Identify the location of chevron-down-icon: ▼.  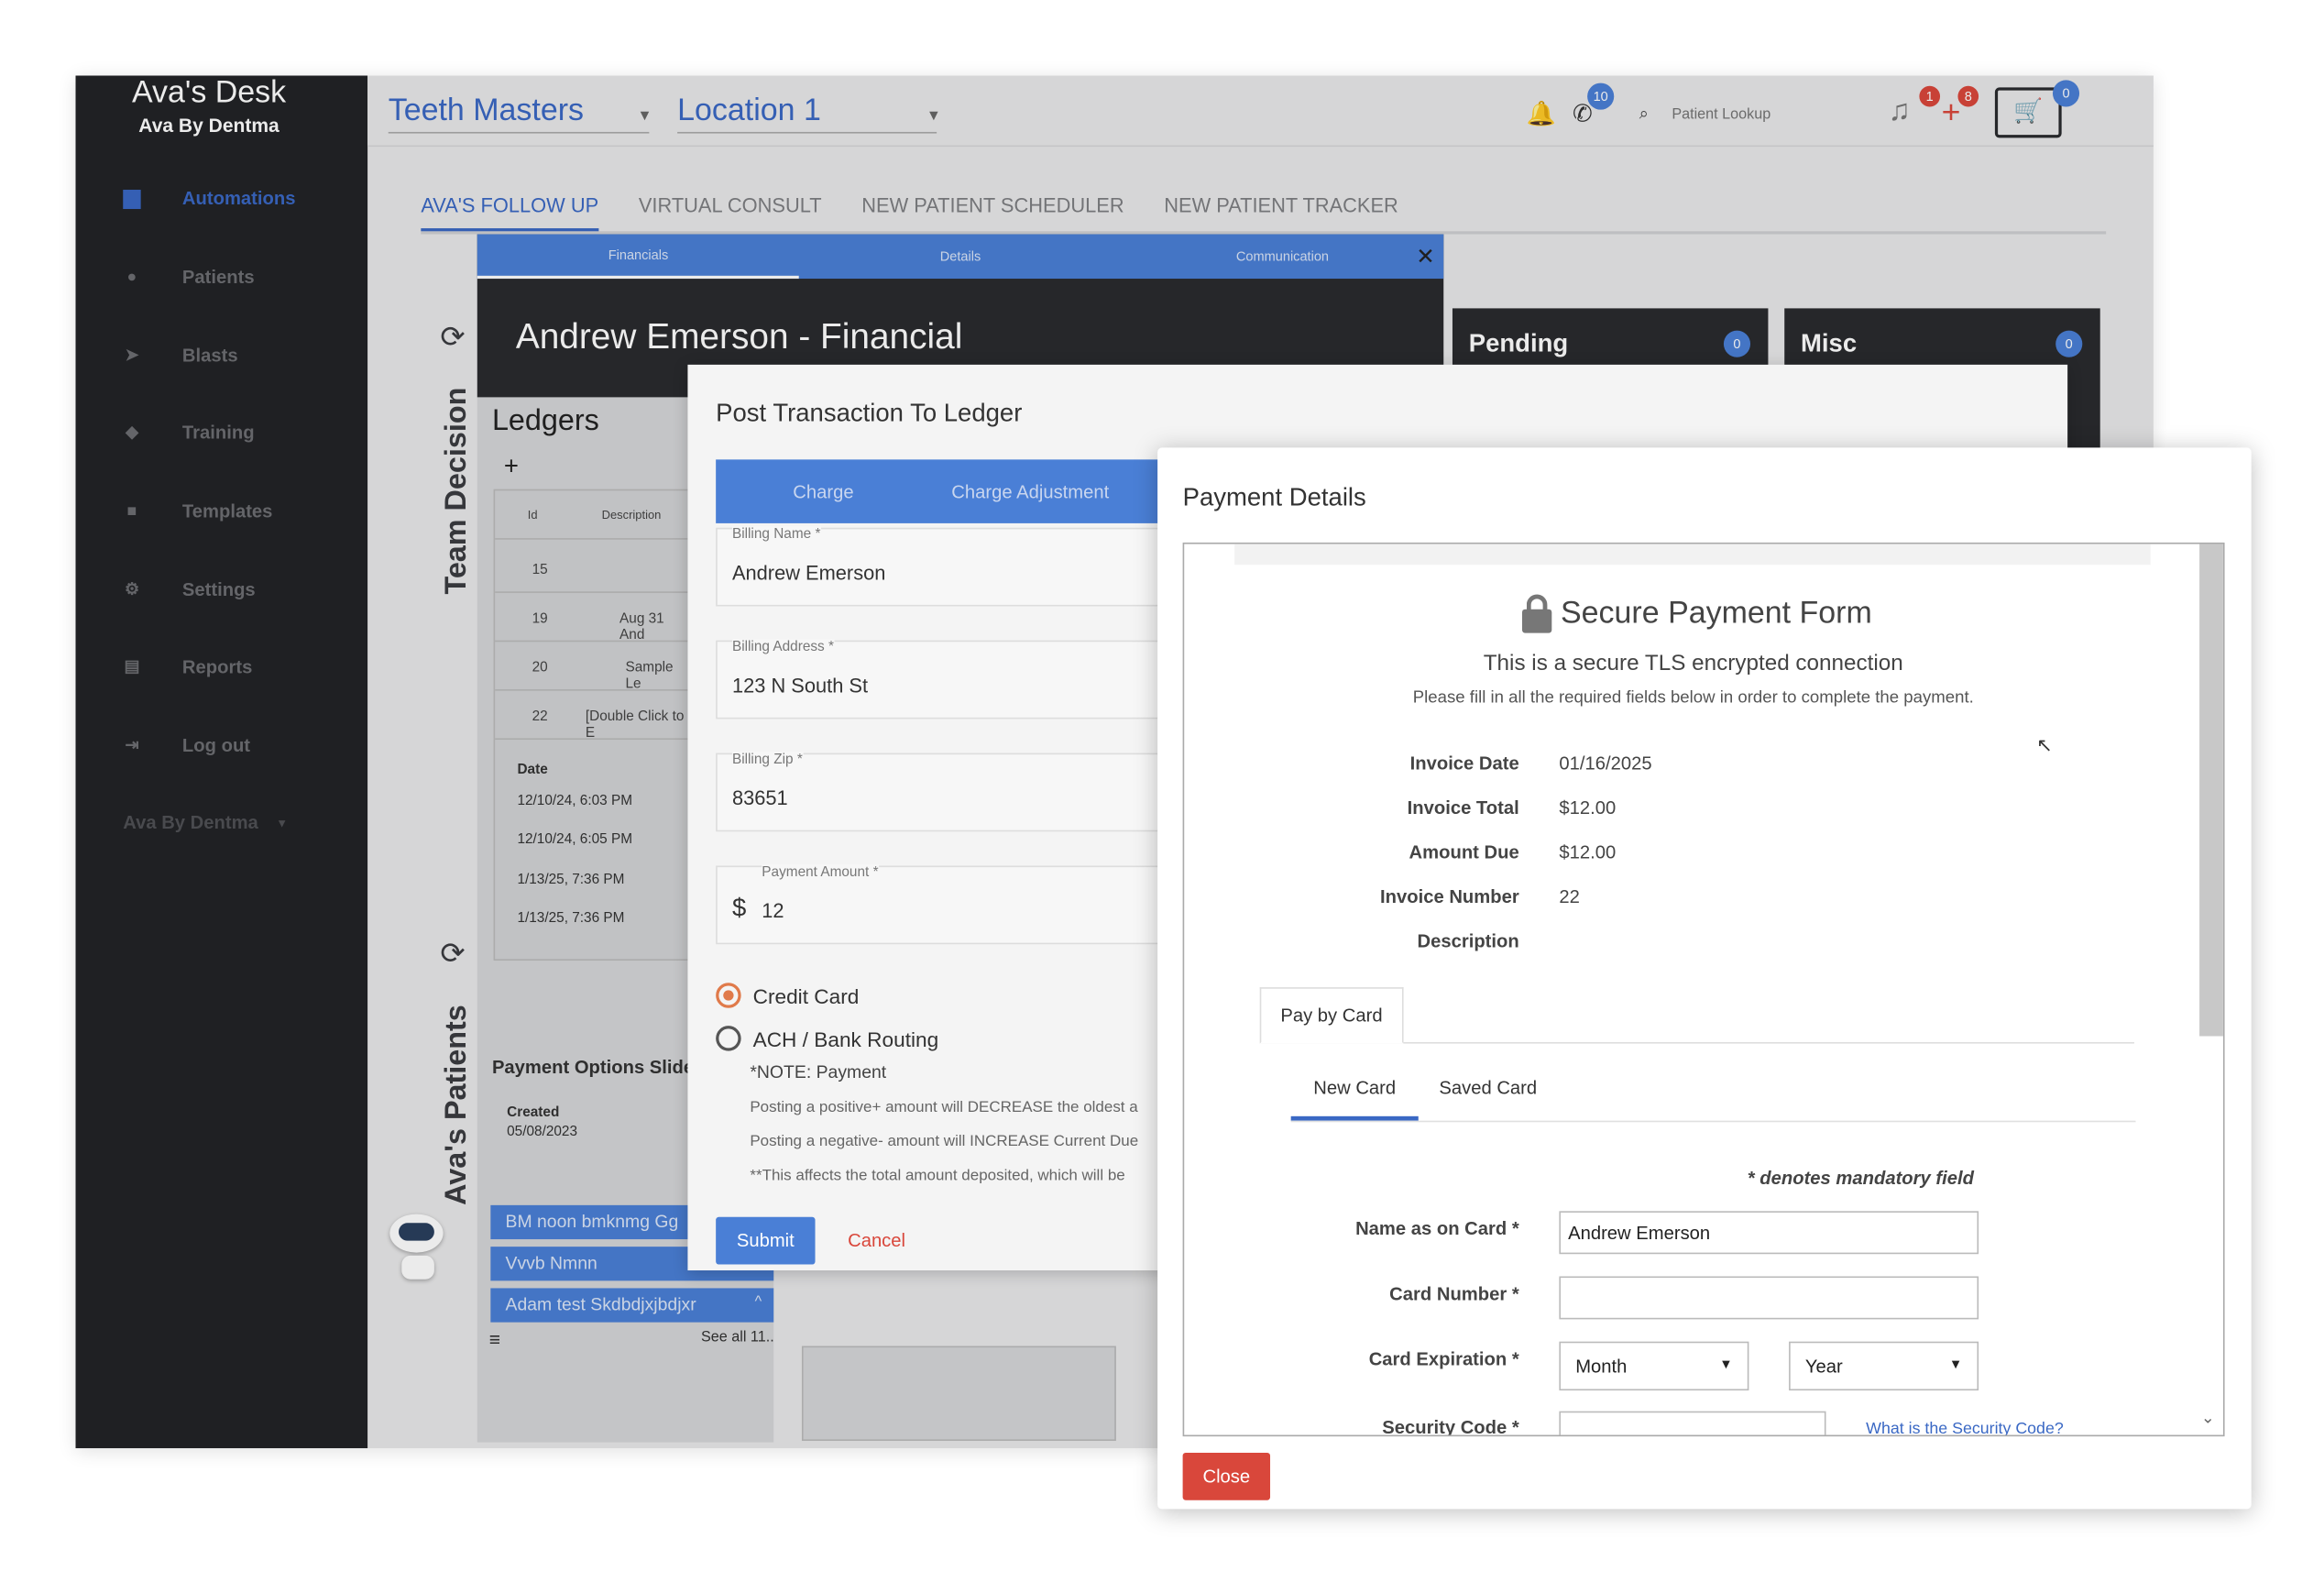
(282, 822).